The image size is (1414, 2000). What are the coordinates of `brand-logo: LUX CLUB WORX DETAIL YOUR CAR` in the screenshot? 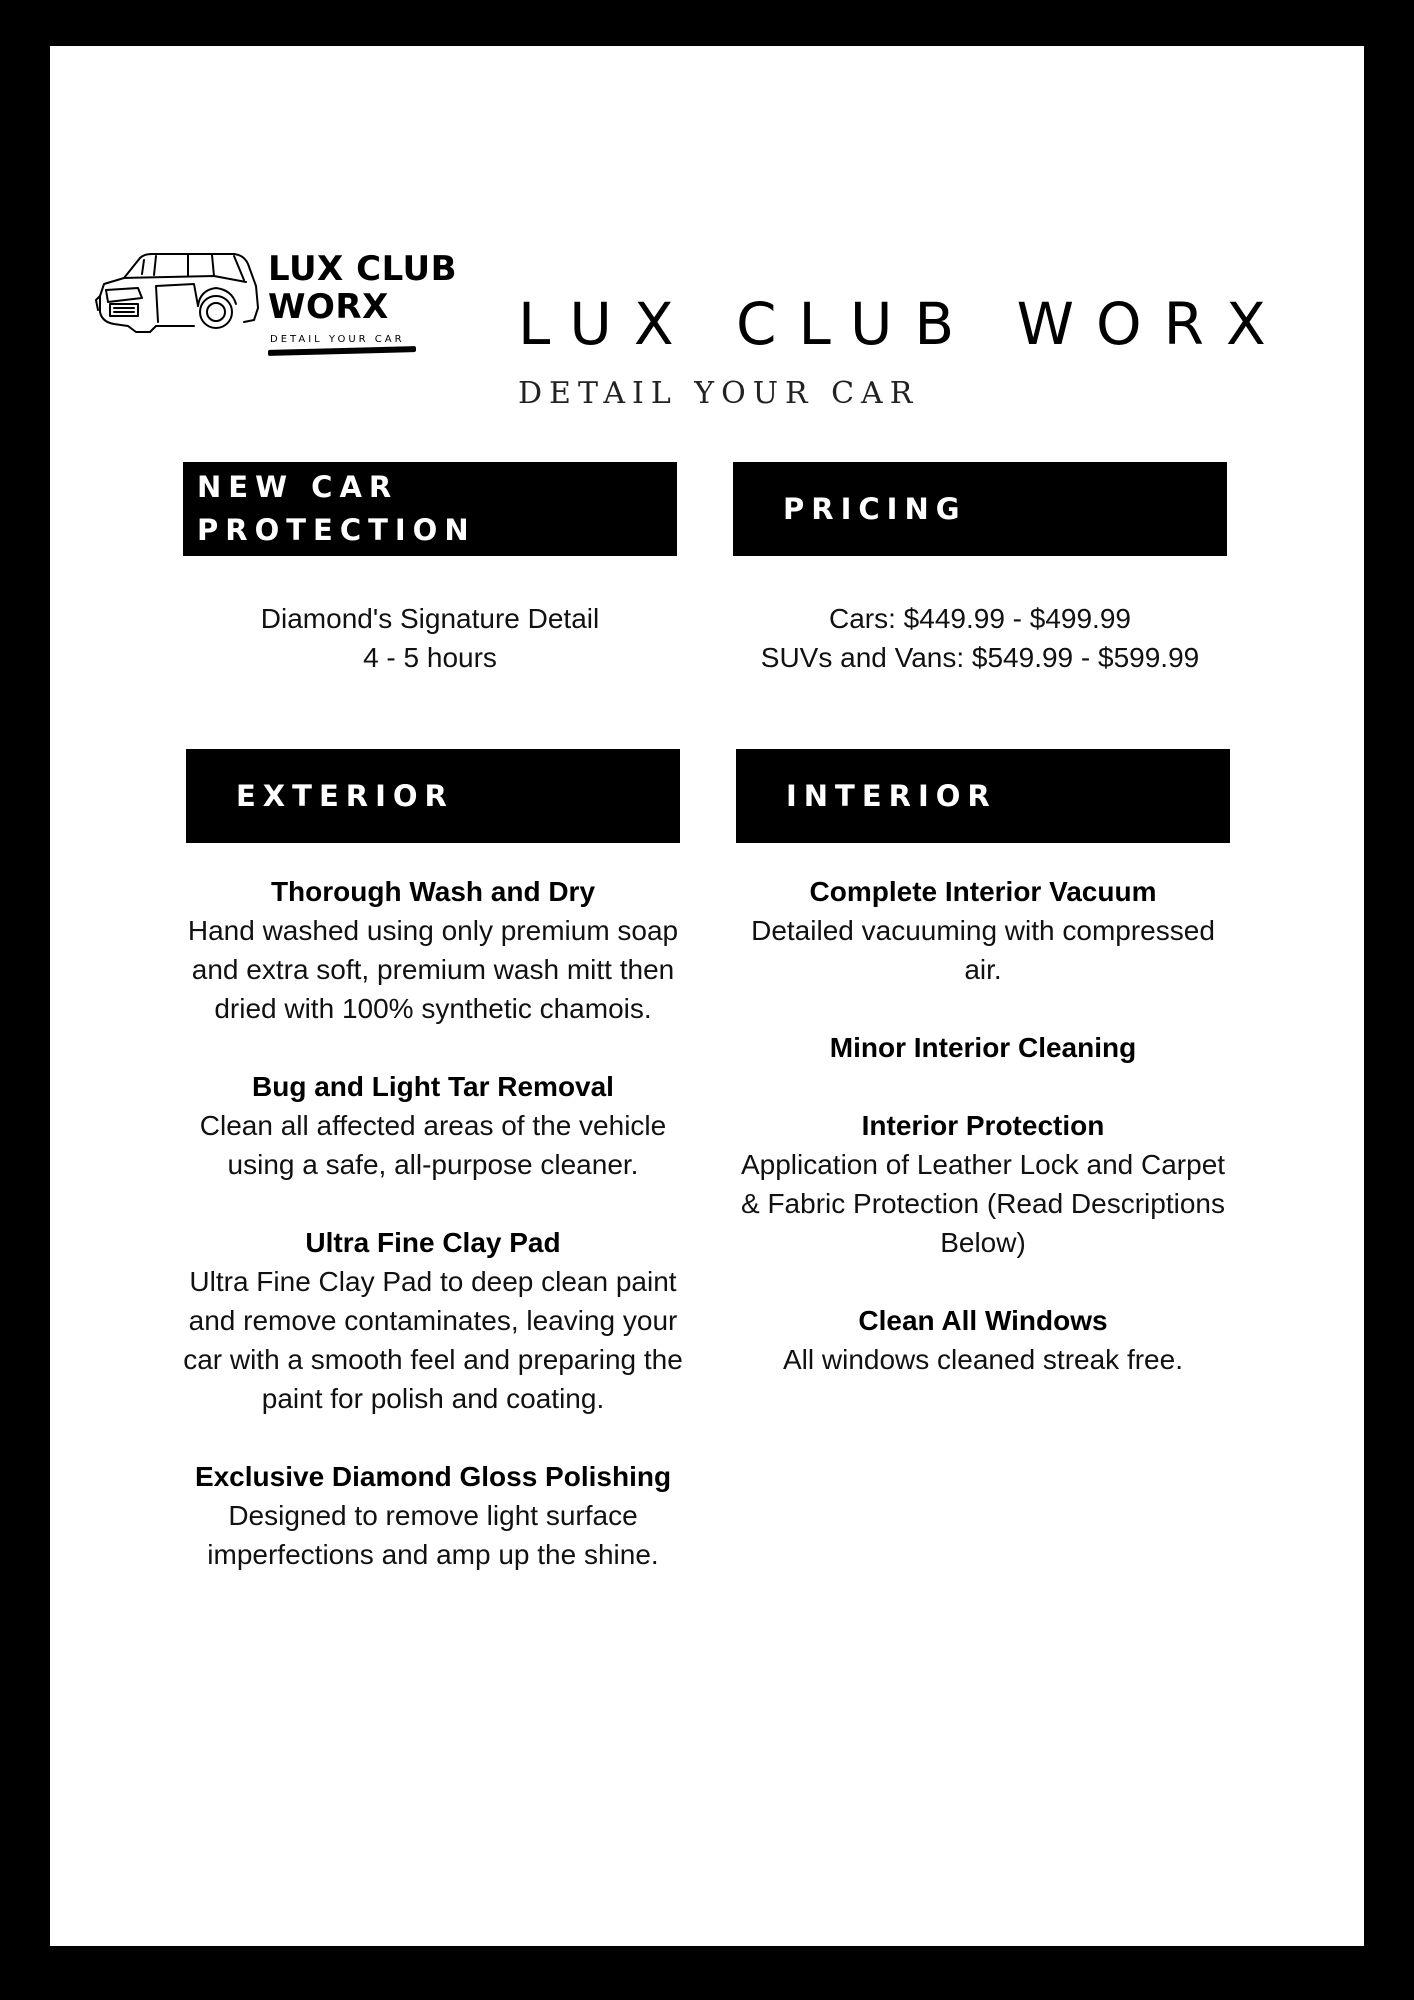 It's located at (284, 326).